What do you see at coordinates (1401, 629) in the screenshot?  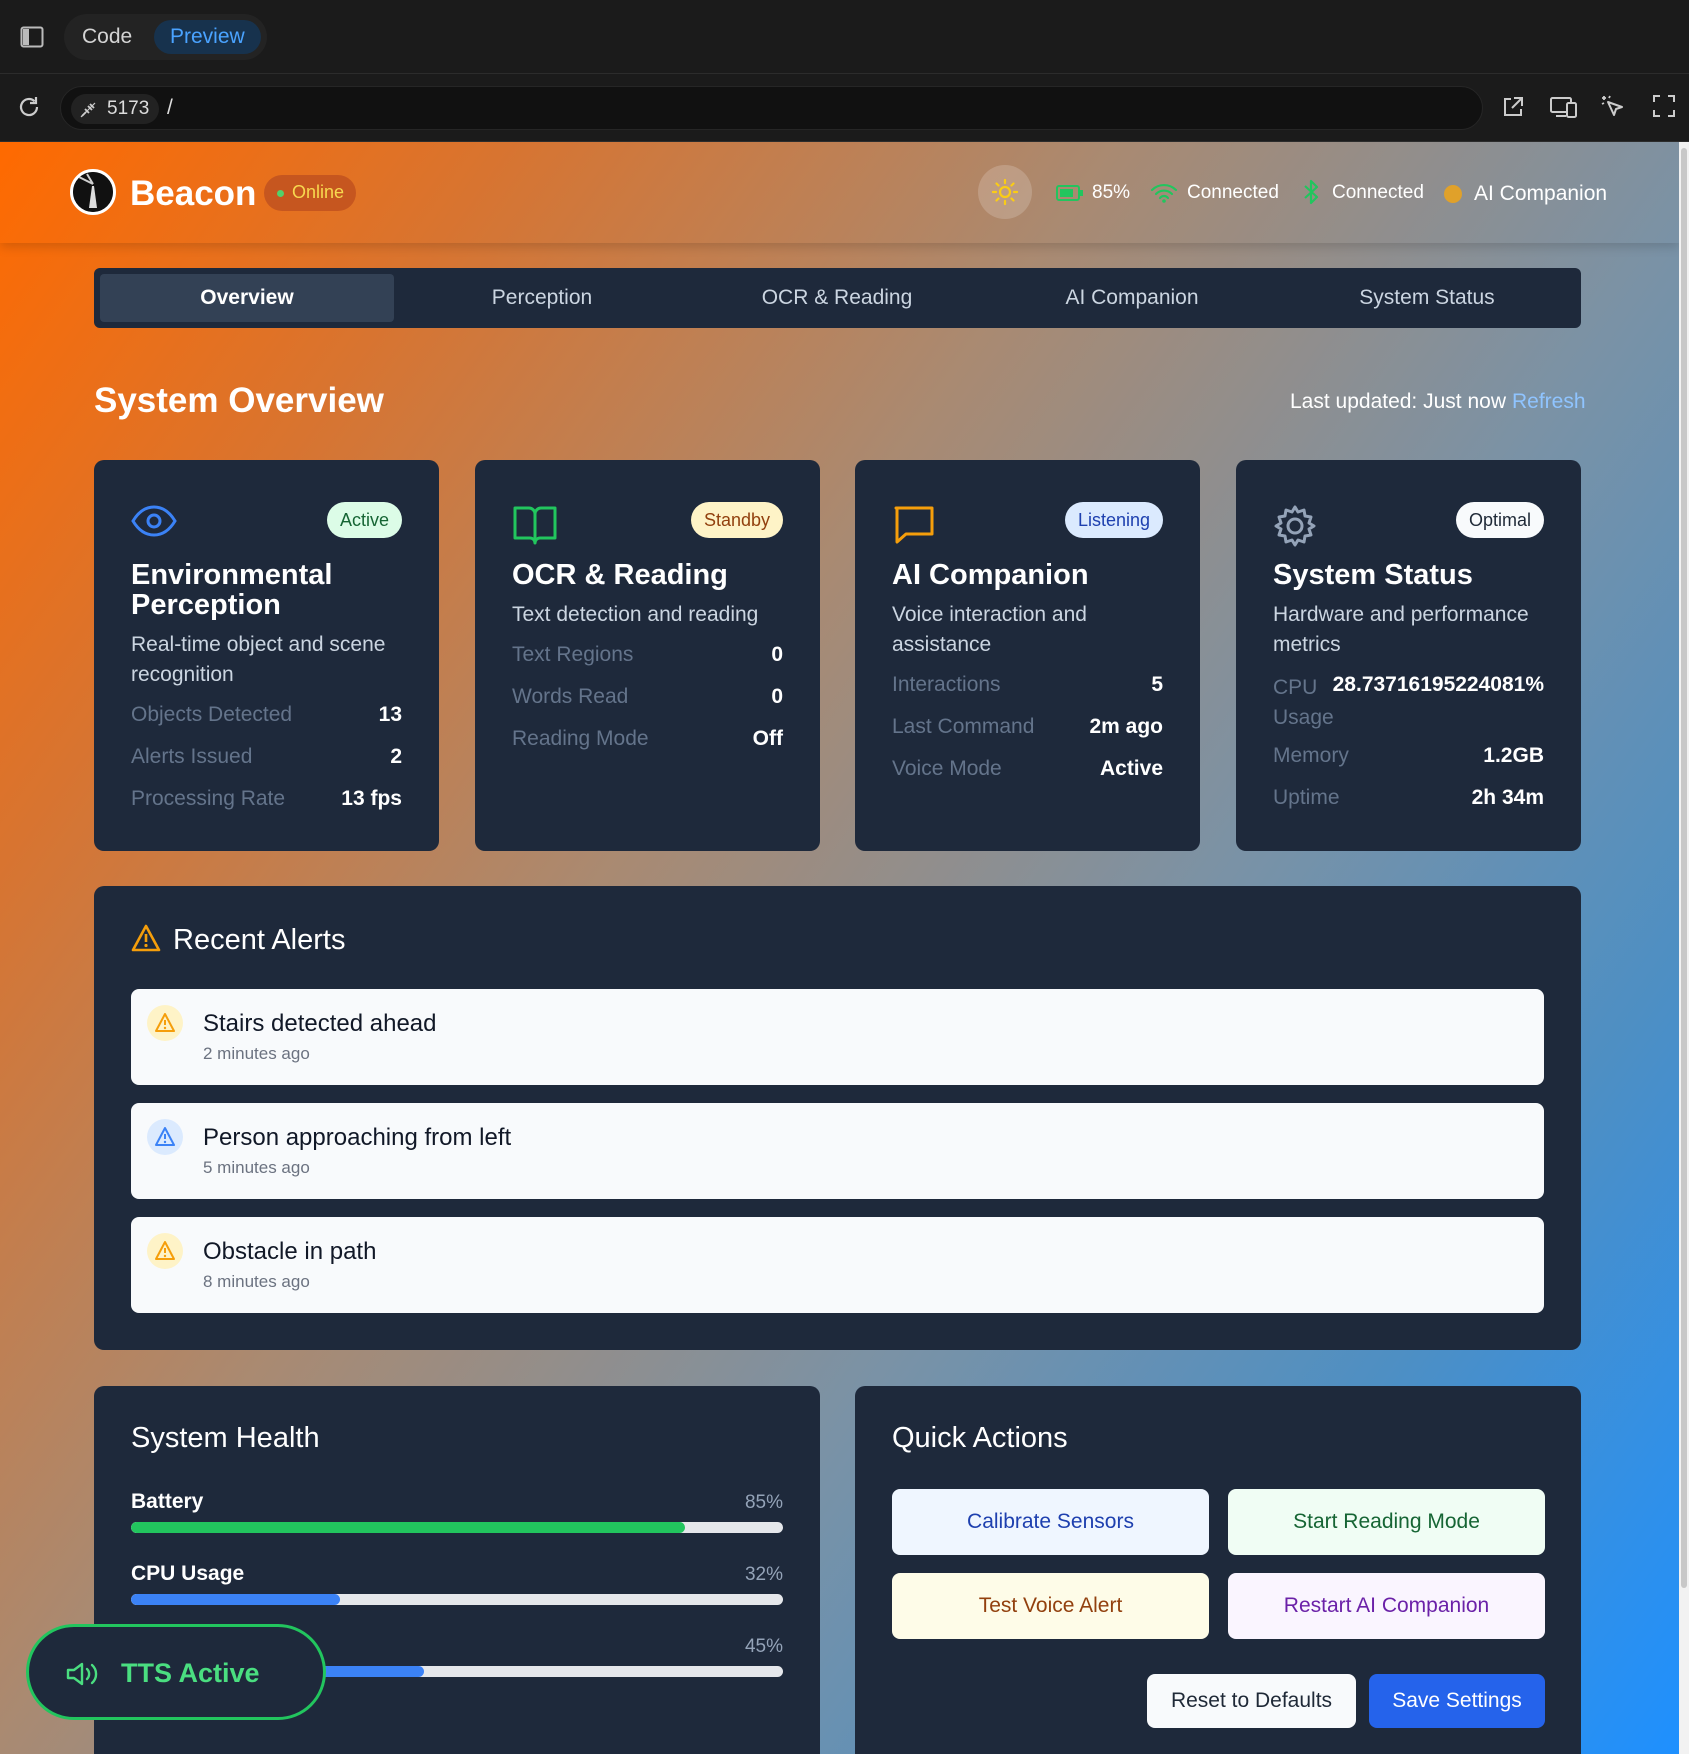 I see `card-description: Hardware and performance metrics` at bounding box center [1401, 629].